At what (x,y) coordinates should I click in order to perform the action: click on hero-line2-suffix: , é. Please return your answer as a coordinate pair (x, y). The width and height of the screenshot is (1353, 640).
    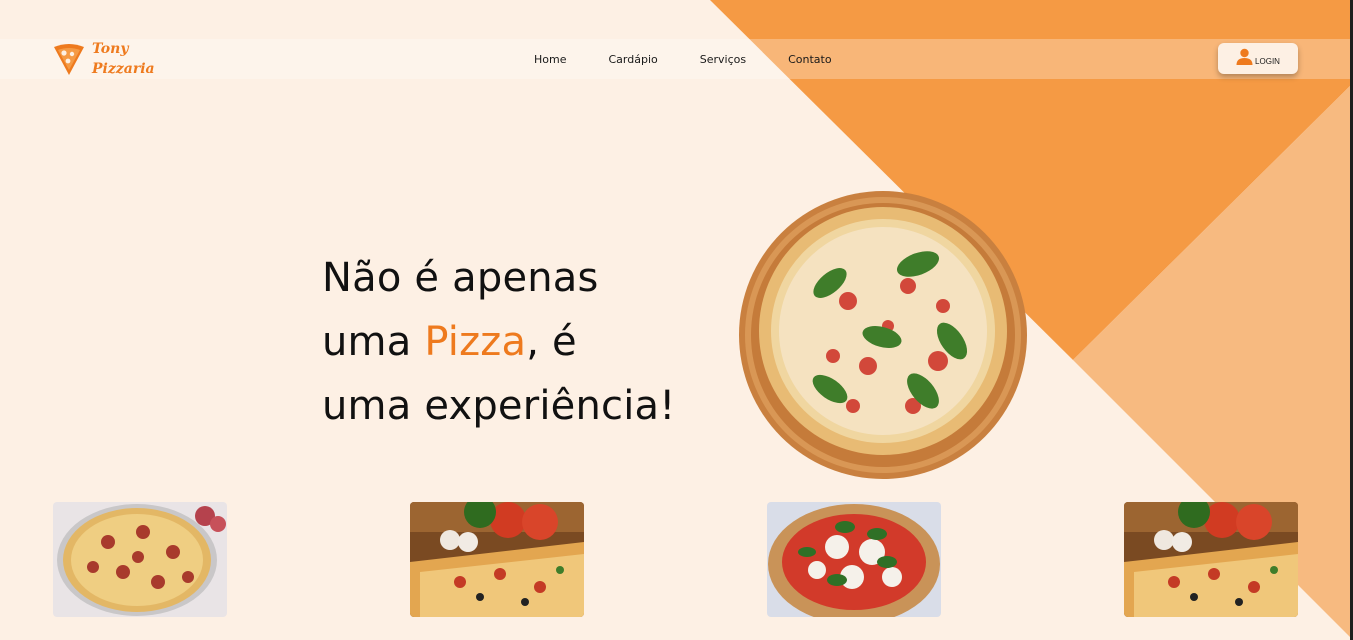
    Looking at the image, I should click on (551, 342).